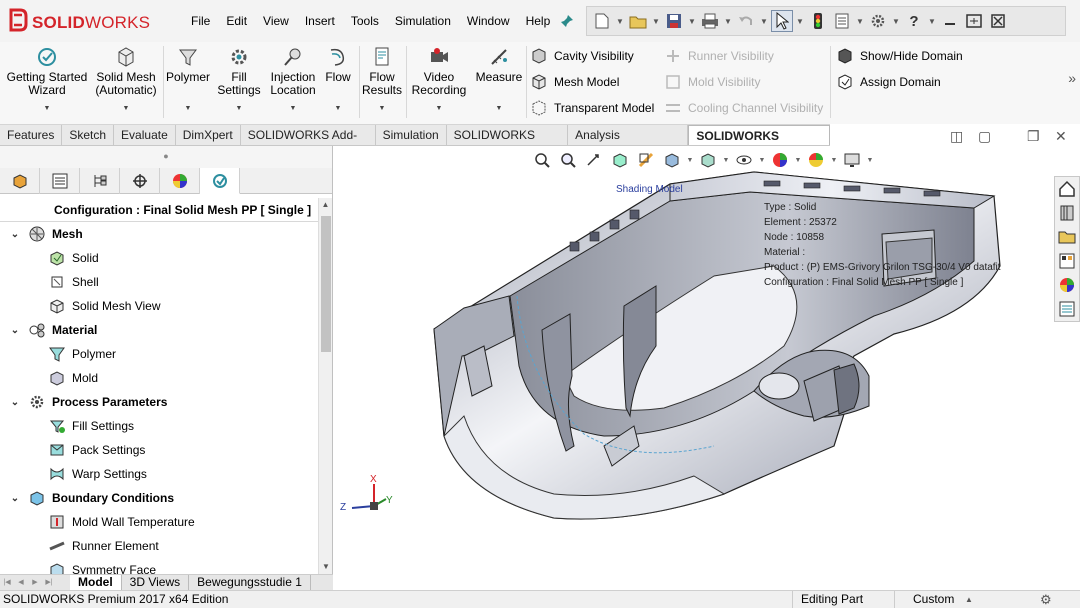 This screenshot has width=1080, height=608. Describe the element at coordinates (159, 474) in the screenshot. I see `tree-item-warp-settings: Warp Settings` at that location.